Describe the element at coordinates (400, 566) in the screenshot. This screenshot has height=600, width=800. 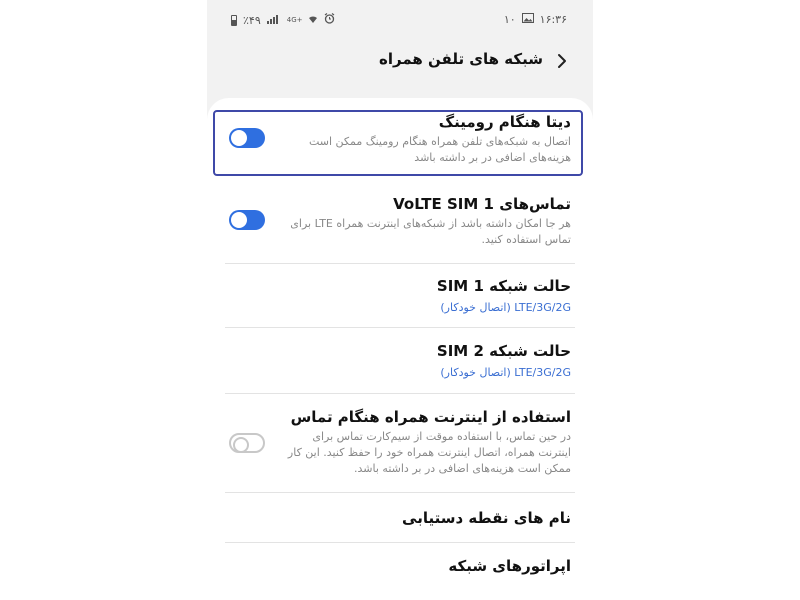
I see `setting-network-operators: اپراتورهای شبکه` at that location.